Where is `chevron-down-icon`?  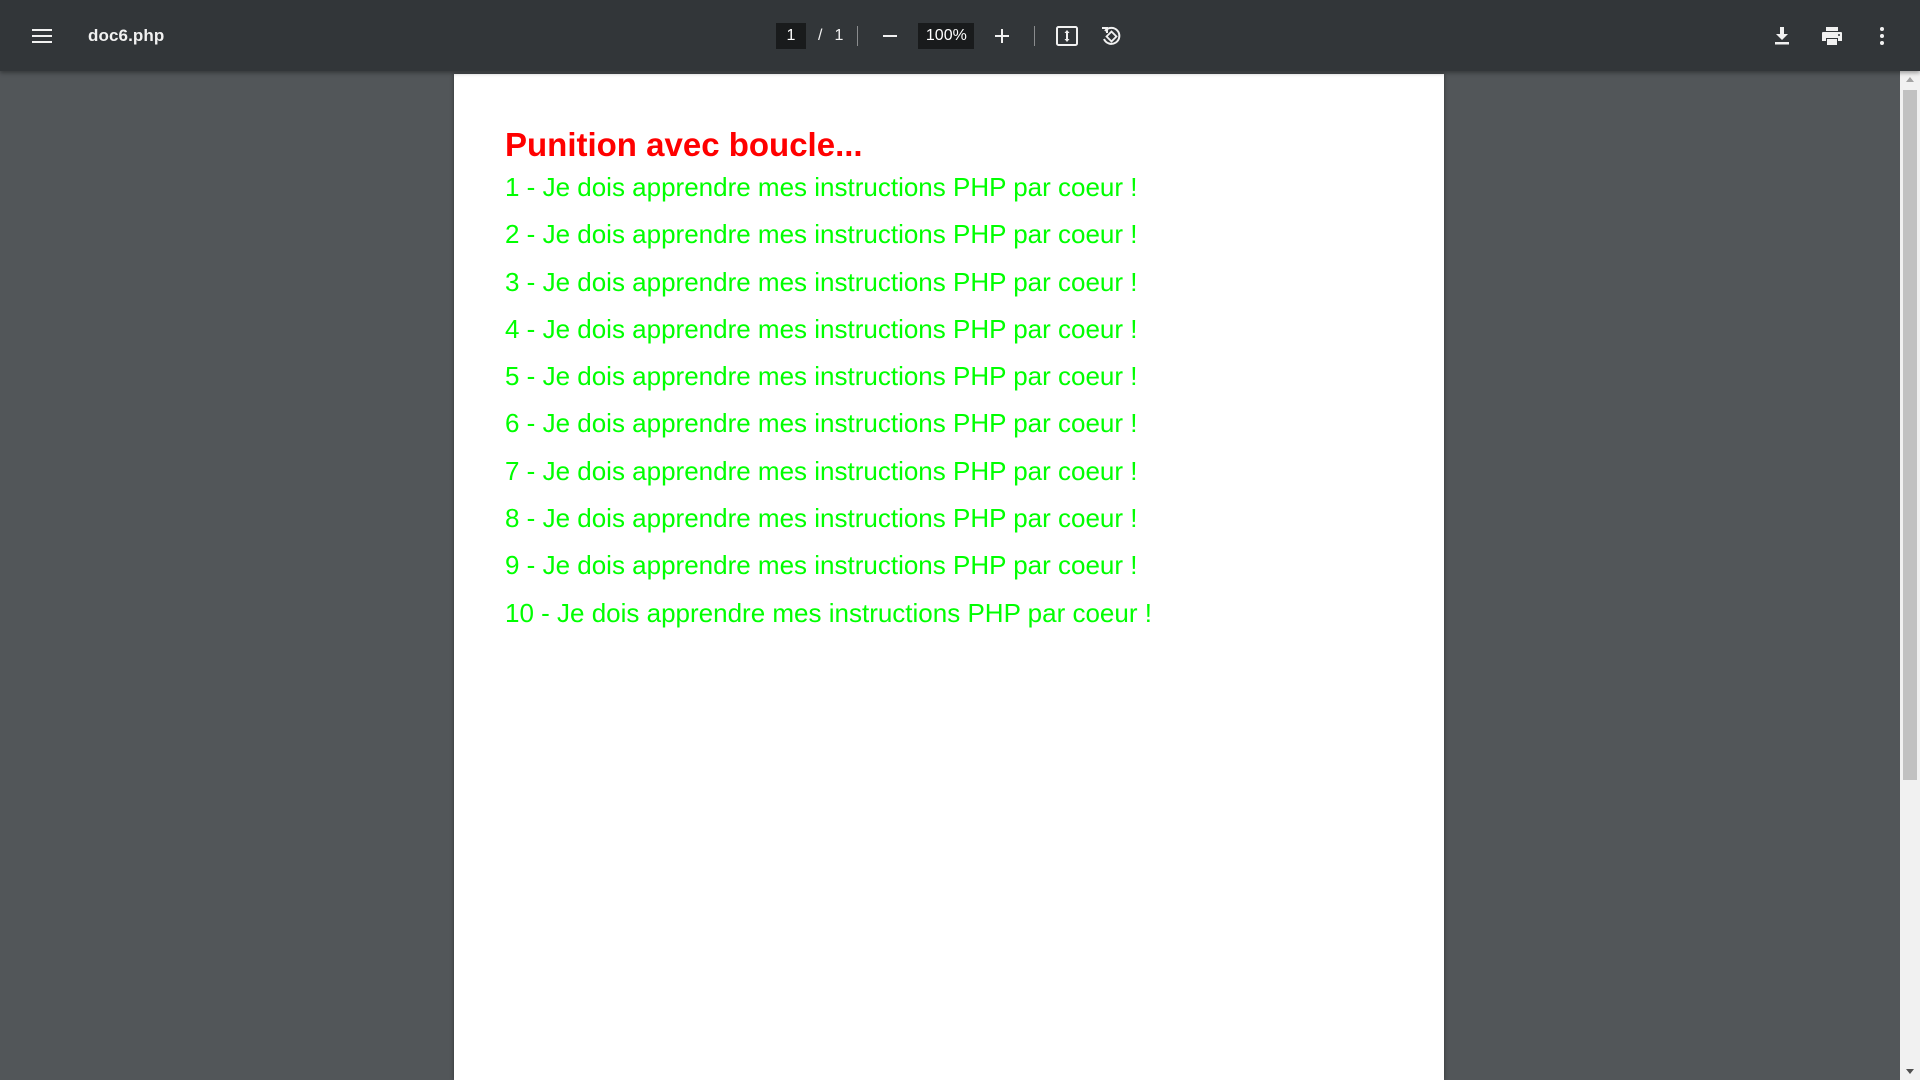
chevron-down-icon is located at coordinates (1910, 1071).